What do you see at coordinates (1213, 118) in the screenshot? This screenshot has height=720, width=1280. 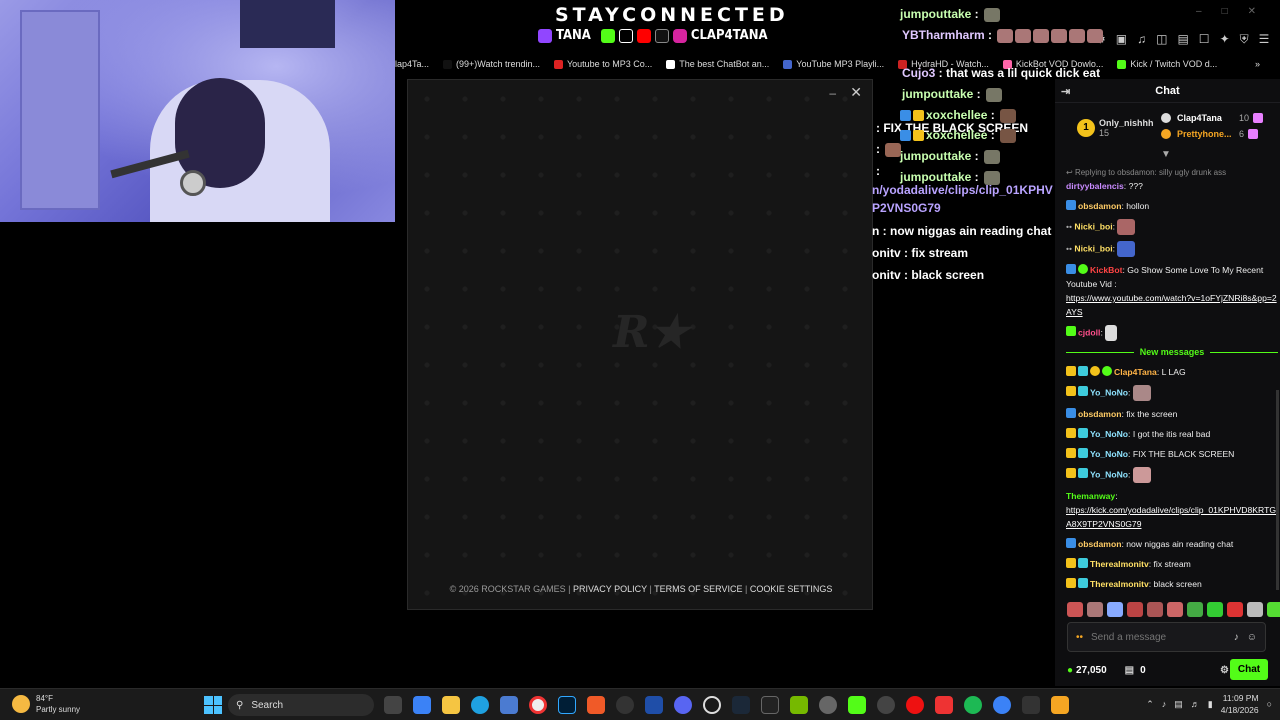 I see `leaderboard-item: Clap4Tana 10` at bounding box center [1213, 118].